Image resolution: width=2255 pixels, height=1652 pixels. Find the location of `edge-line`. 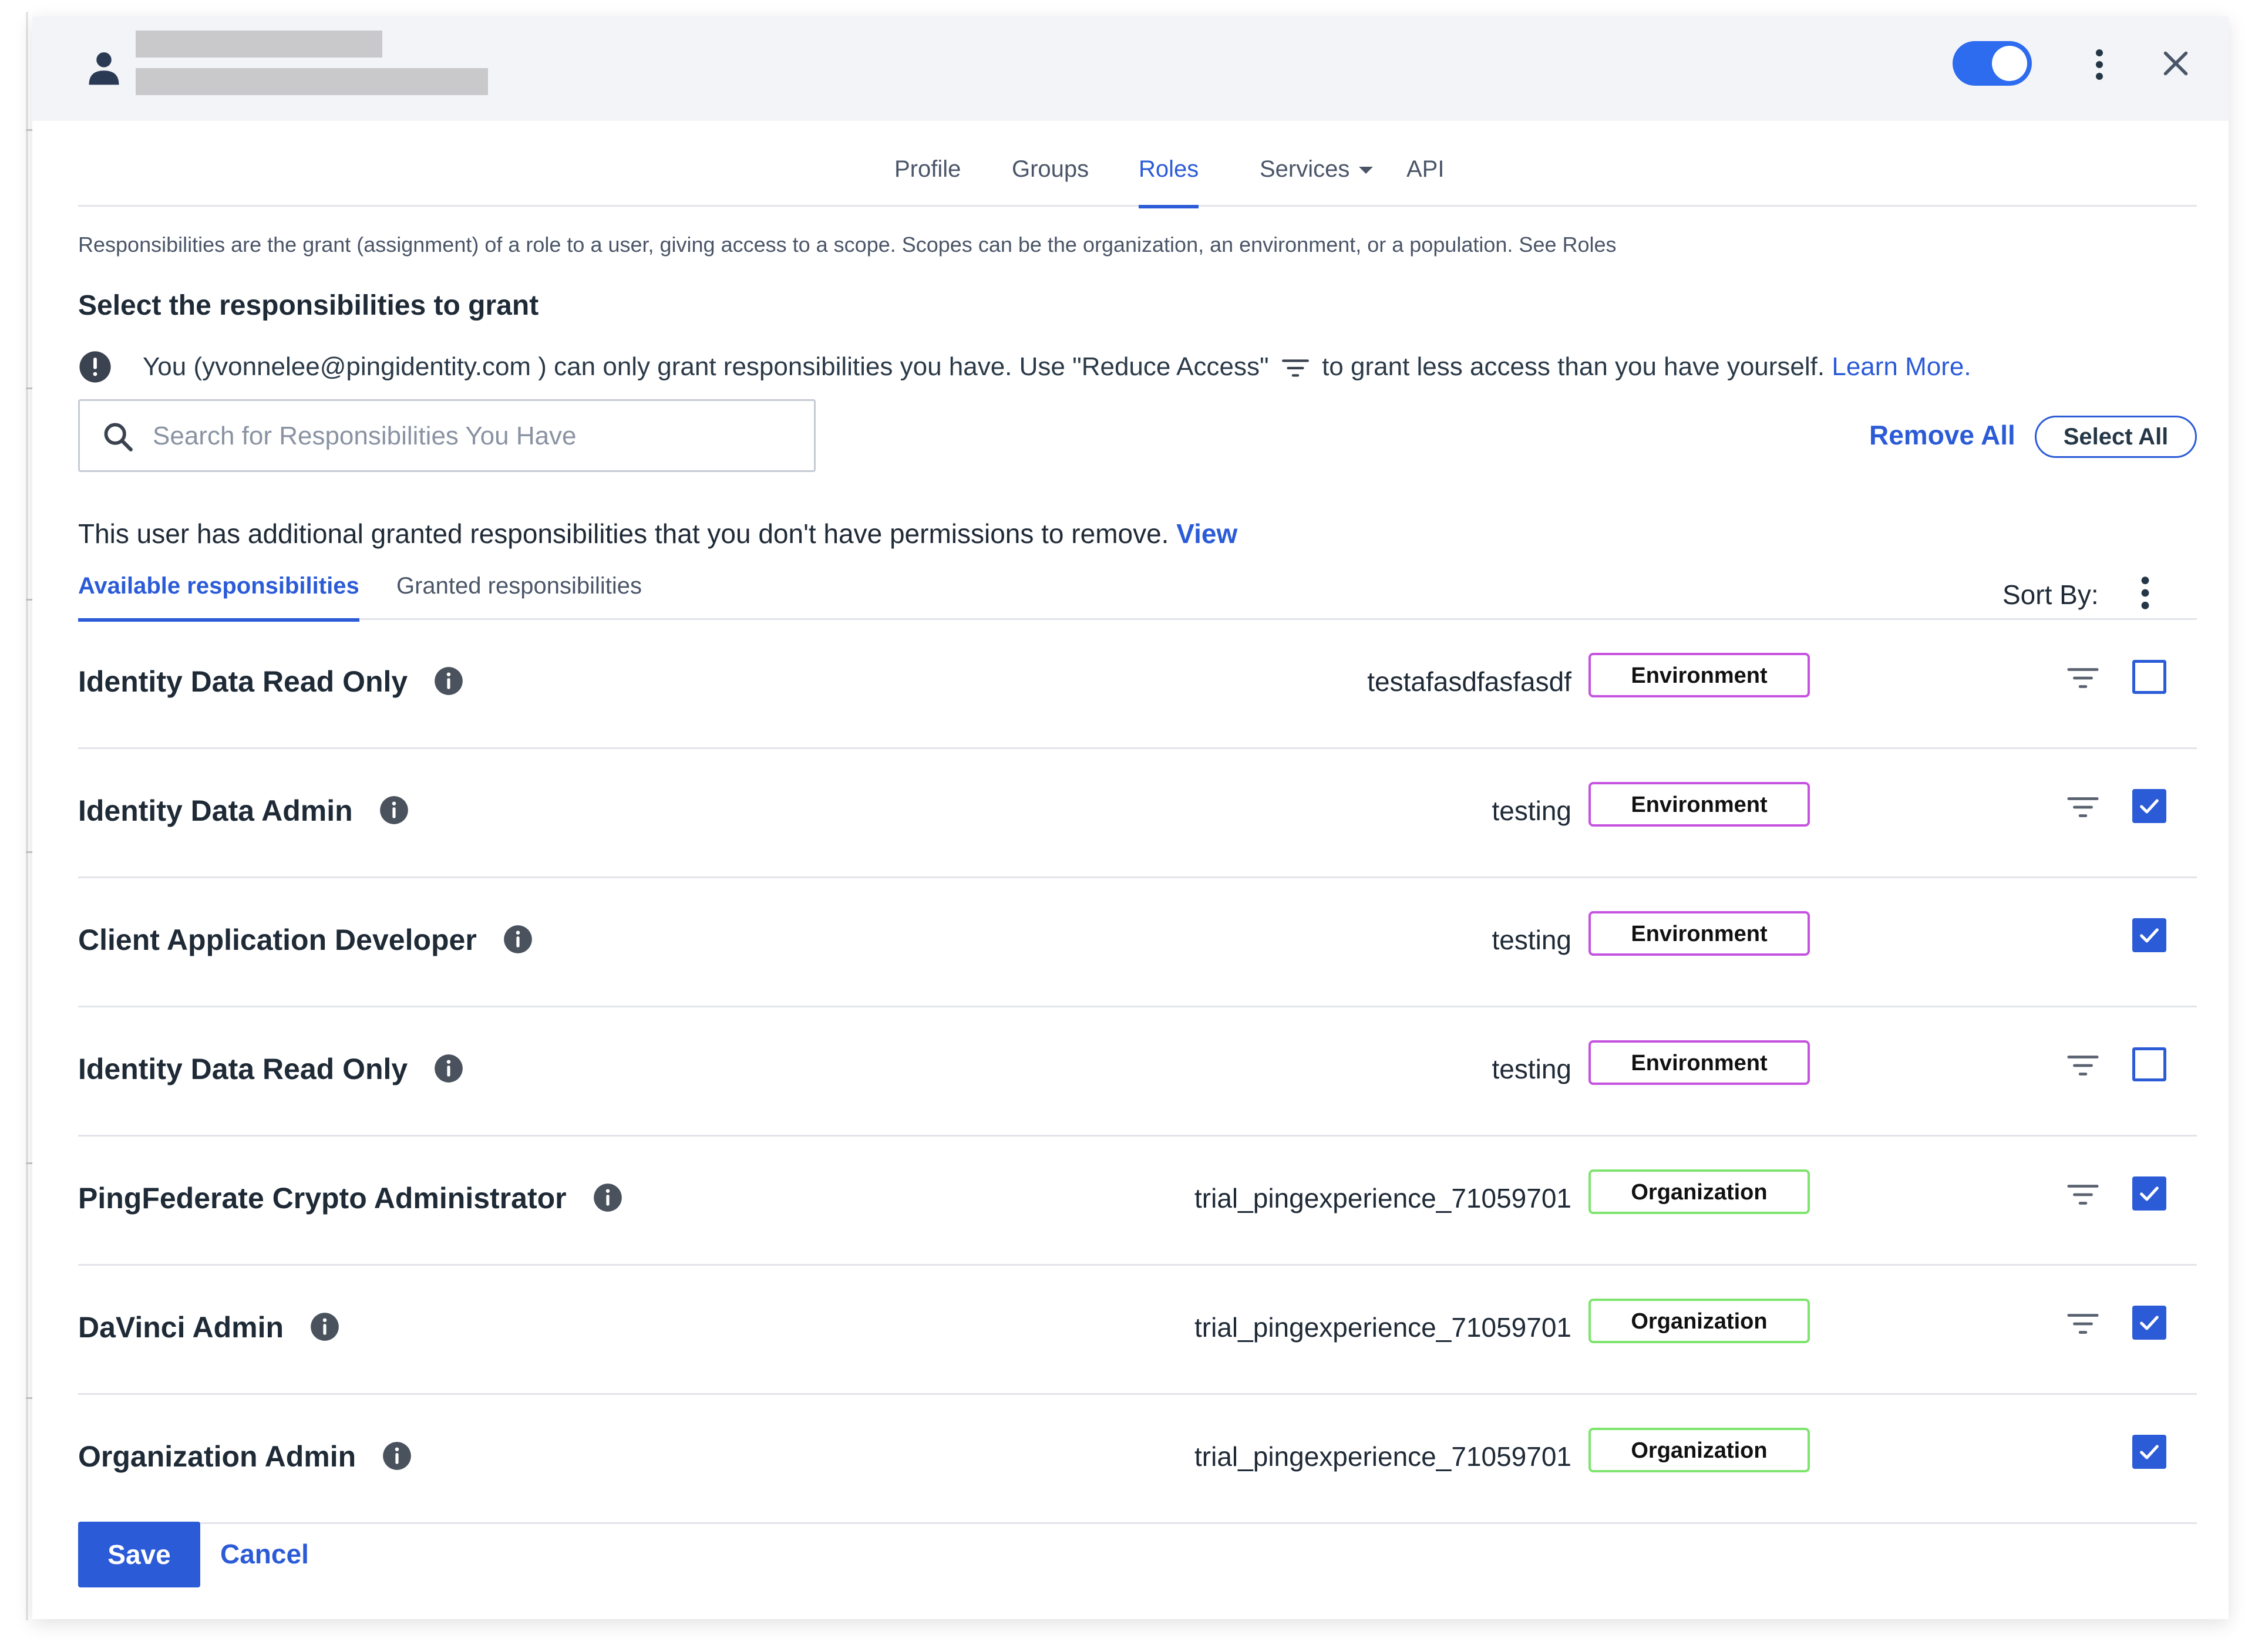

edge-line is located at coordinates (27, 816).